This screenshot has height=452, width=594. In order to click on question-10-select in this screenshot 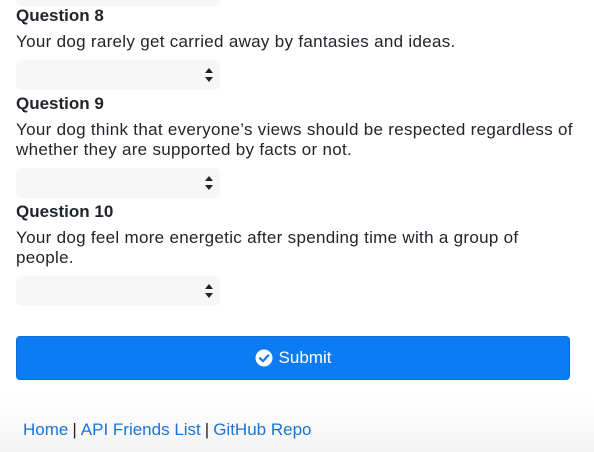, I will do `click(118, 291)`.